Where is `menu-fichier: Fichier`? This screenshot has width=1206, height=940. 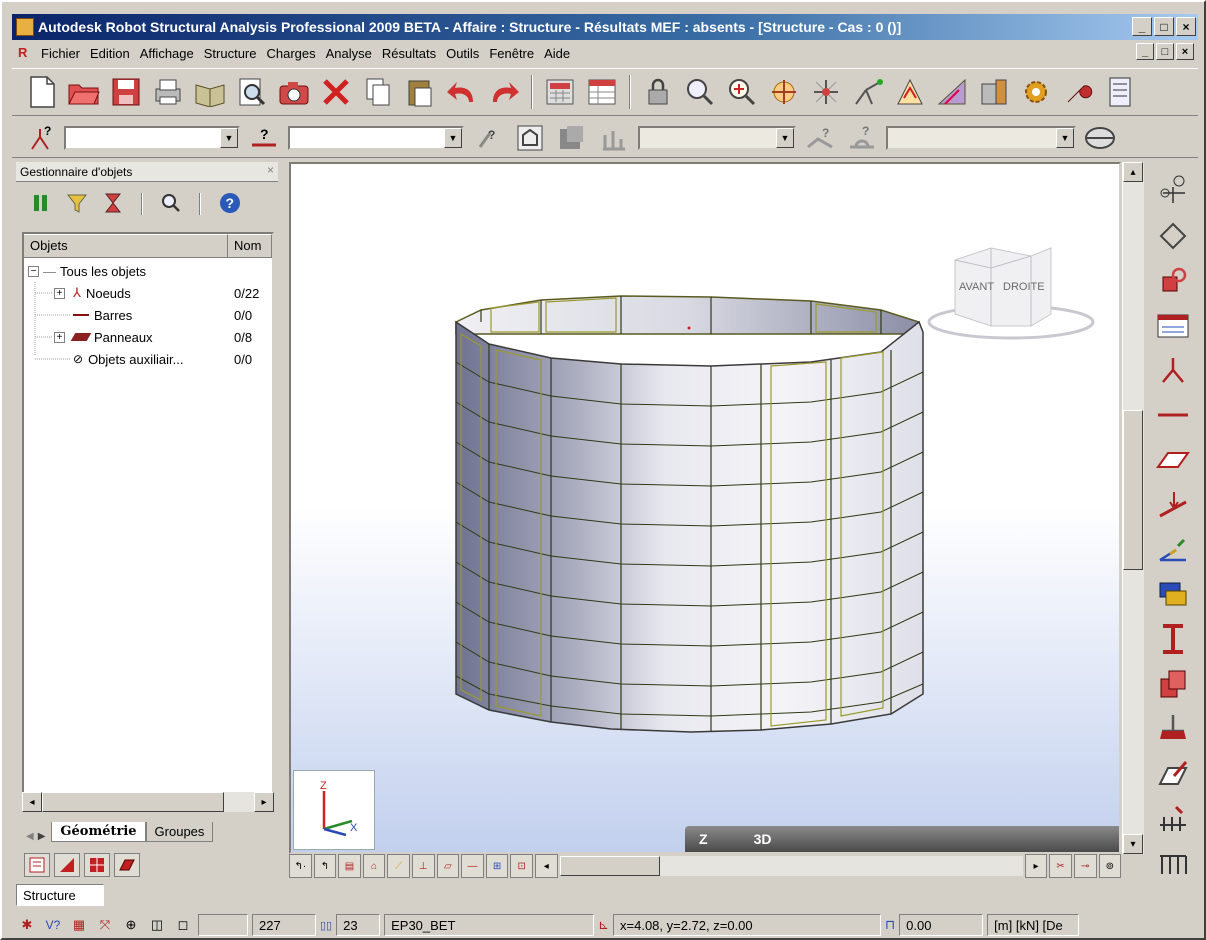
menu-fichier: Fichier is located at coordinates (60, 53).